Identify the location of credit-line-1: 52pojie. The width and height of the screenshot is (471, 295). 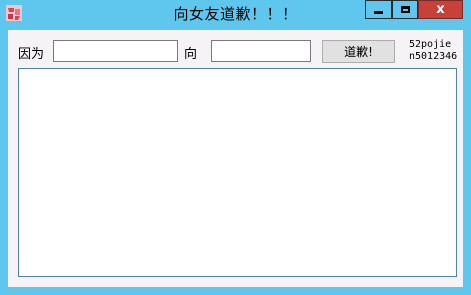
(430, 44).